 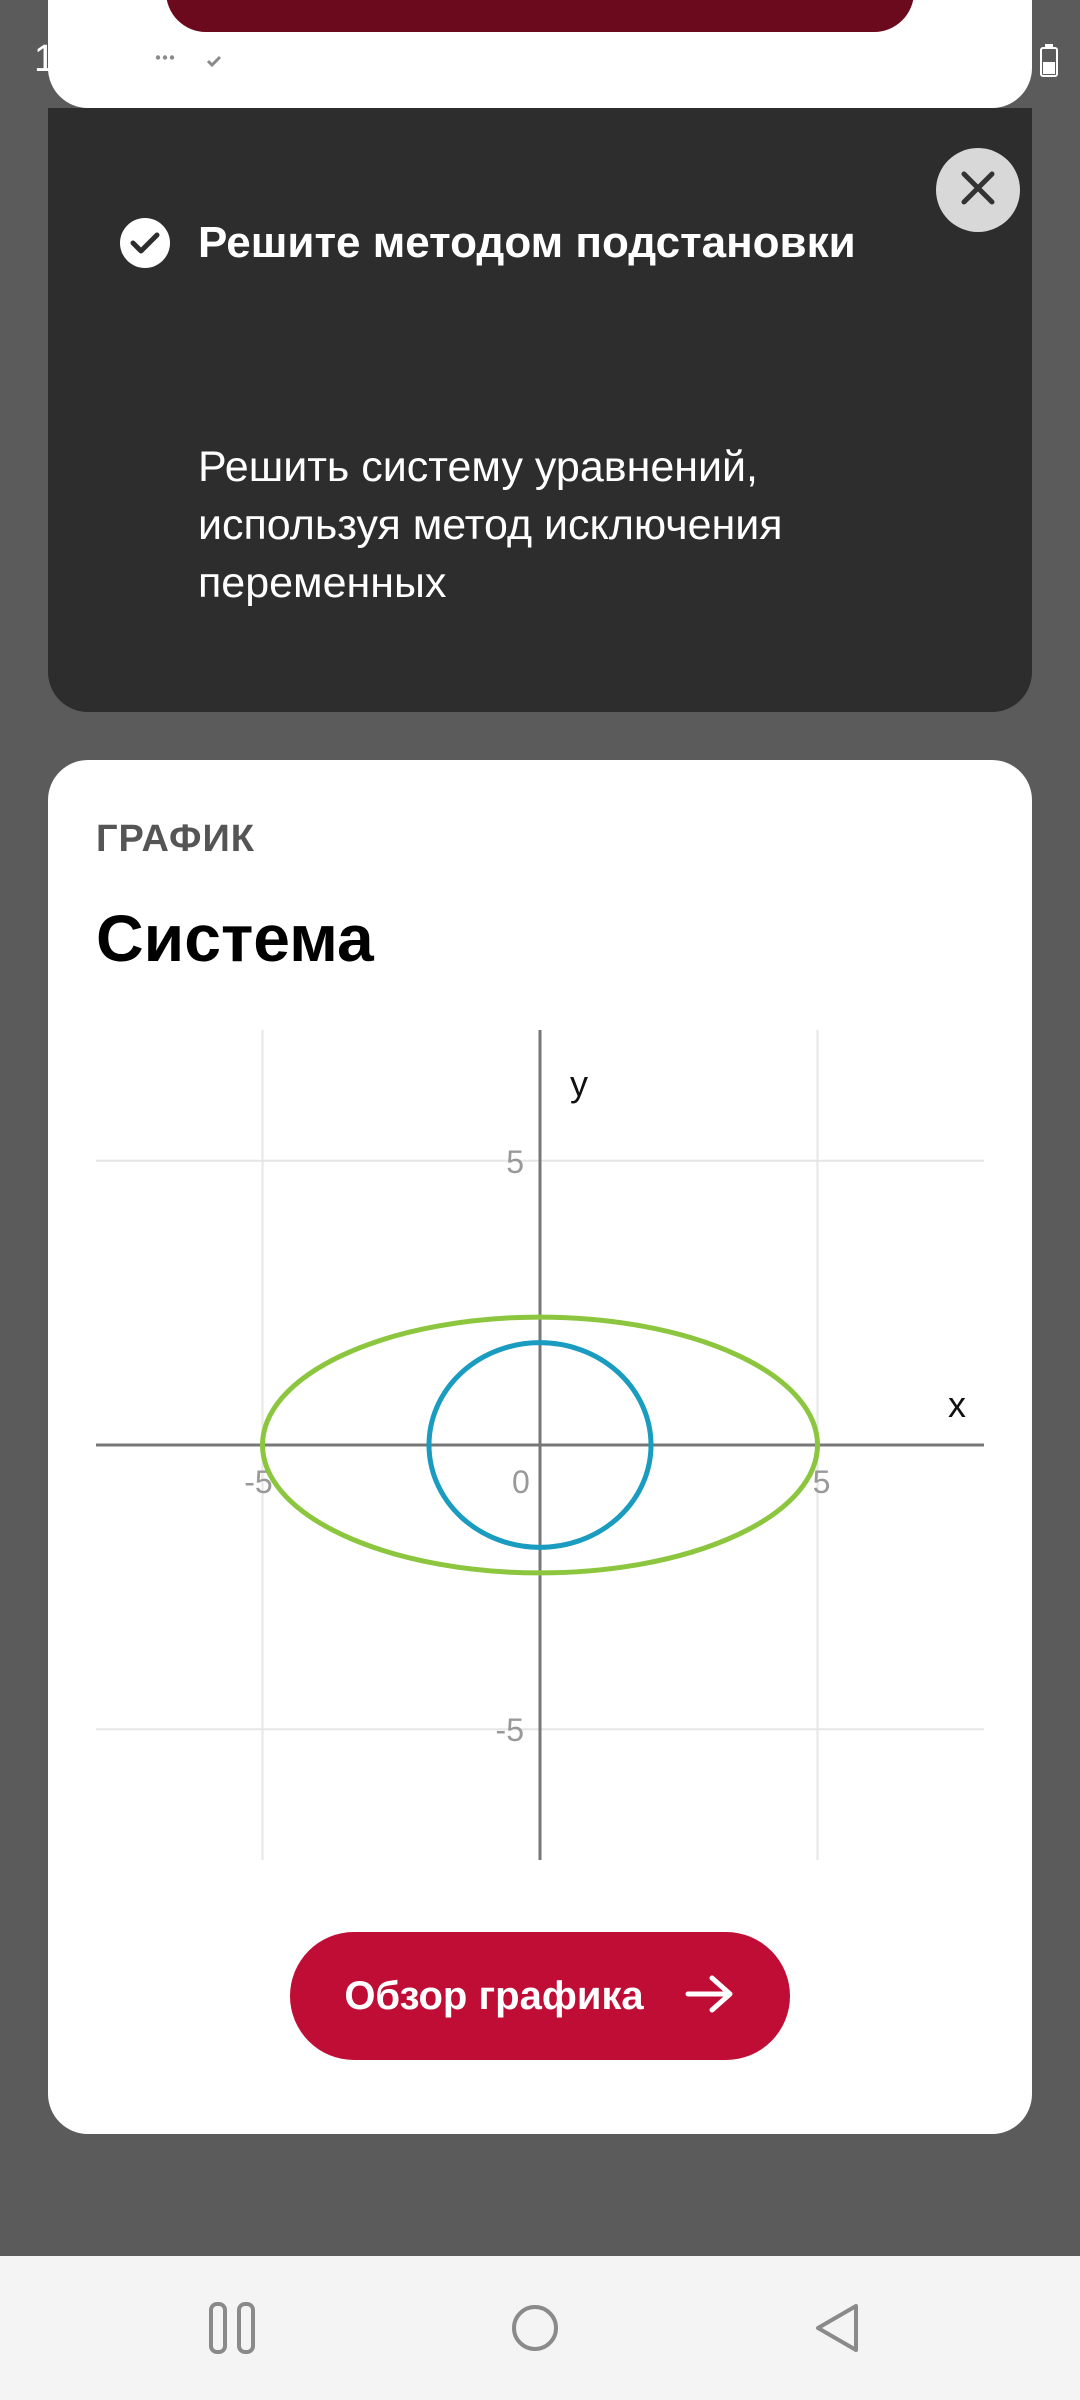 What do you see at coordinates (987, 59) in the screenshot?
I see `battery-percent: 46%` at bounding box center [987, 59].